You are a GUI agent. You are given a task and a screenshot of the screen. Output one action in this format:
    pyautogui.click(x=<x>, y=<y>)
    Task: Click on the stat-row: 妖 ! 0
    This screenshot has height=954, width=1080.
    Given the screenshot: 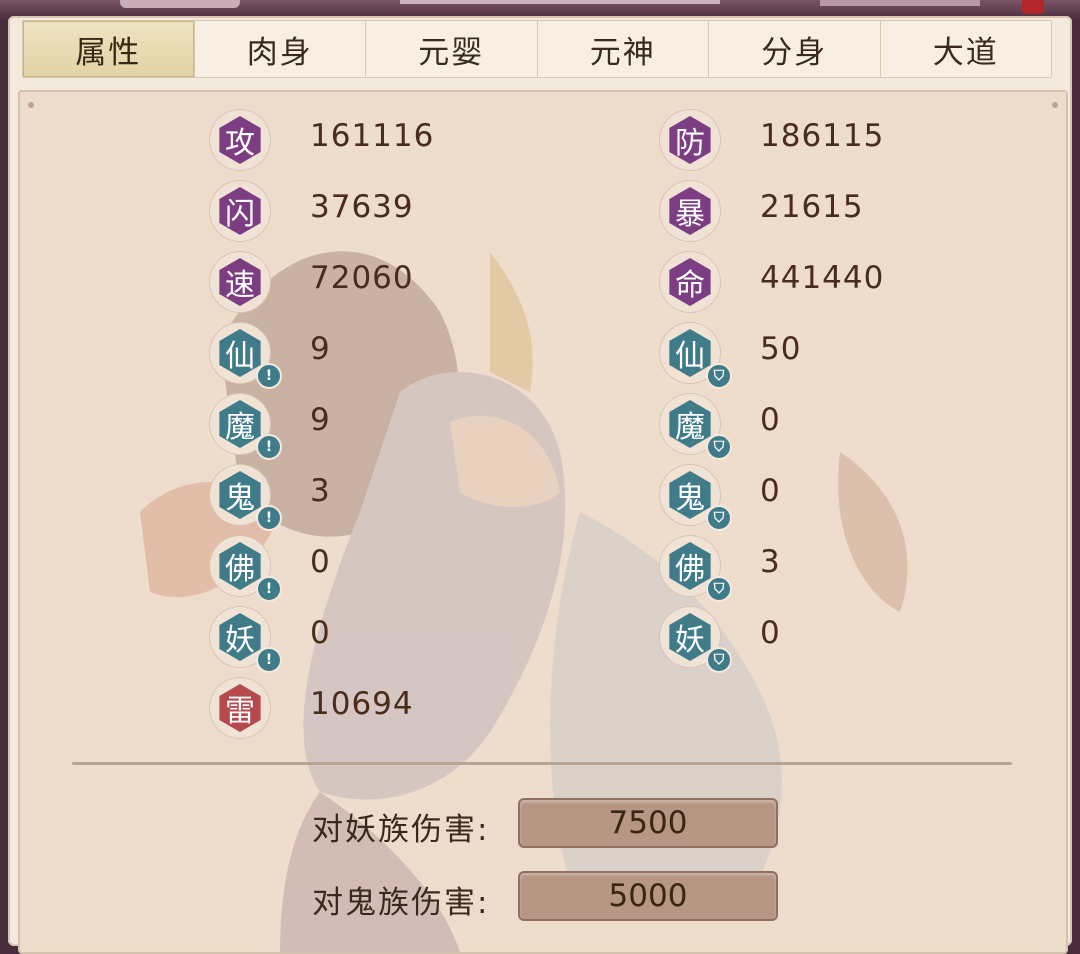 What is the action you would take?
    pyautogui.click(x=360, y=640)
    